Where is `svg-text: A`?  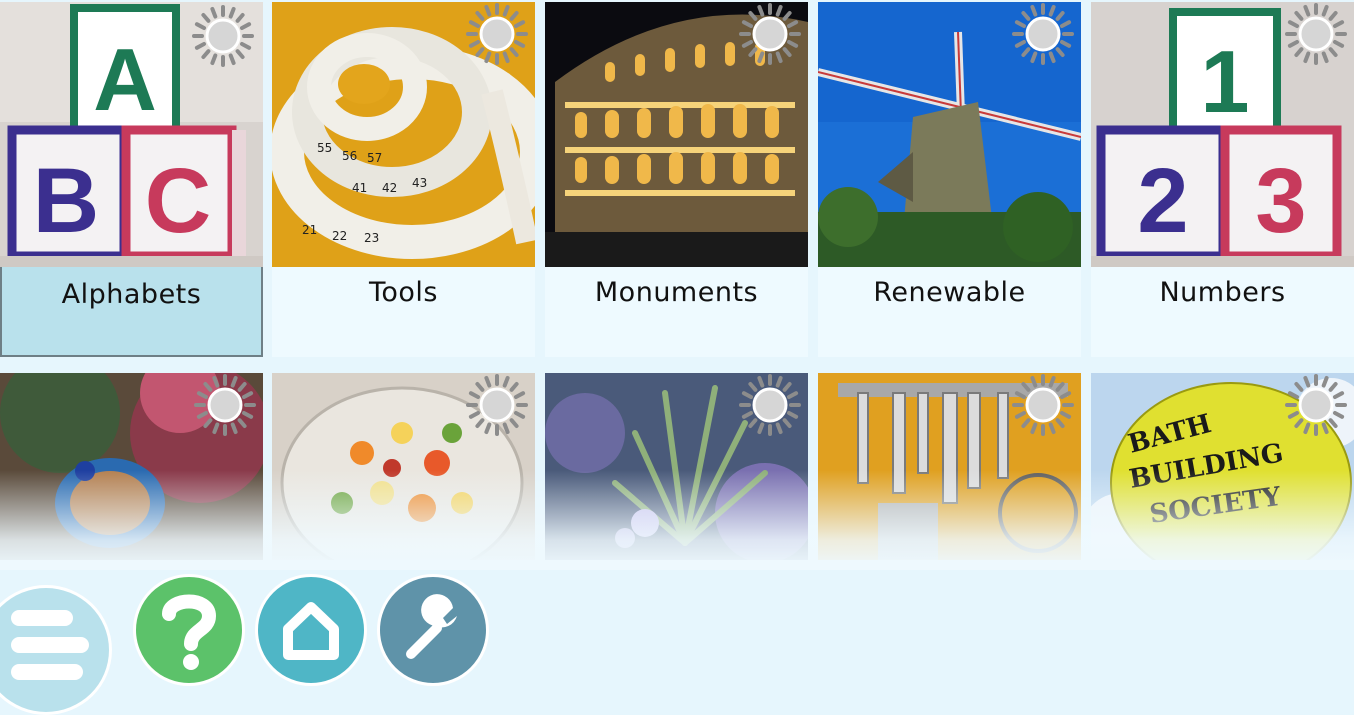 svg-text: A is located at coordinates (125, 79).